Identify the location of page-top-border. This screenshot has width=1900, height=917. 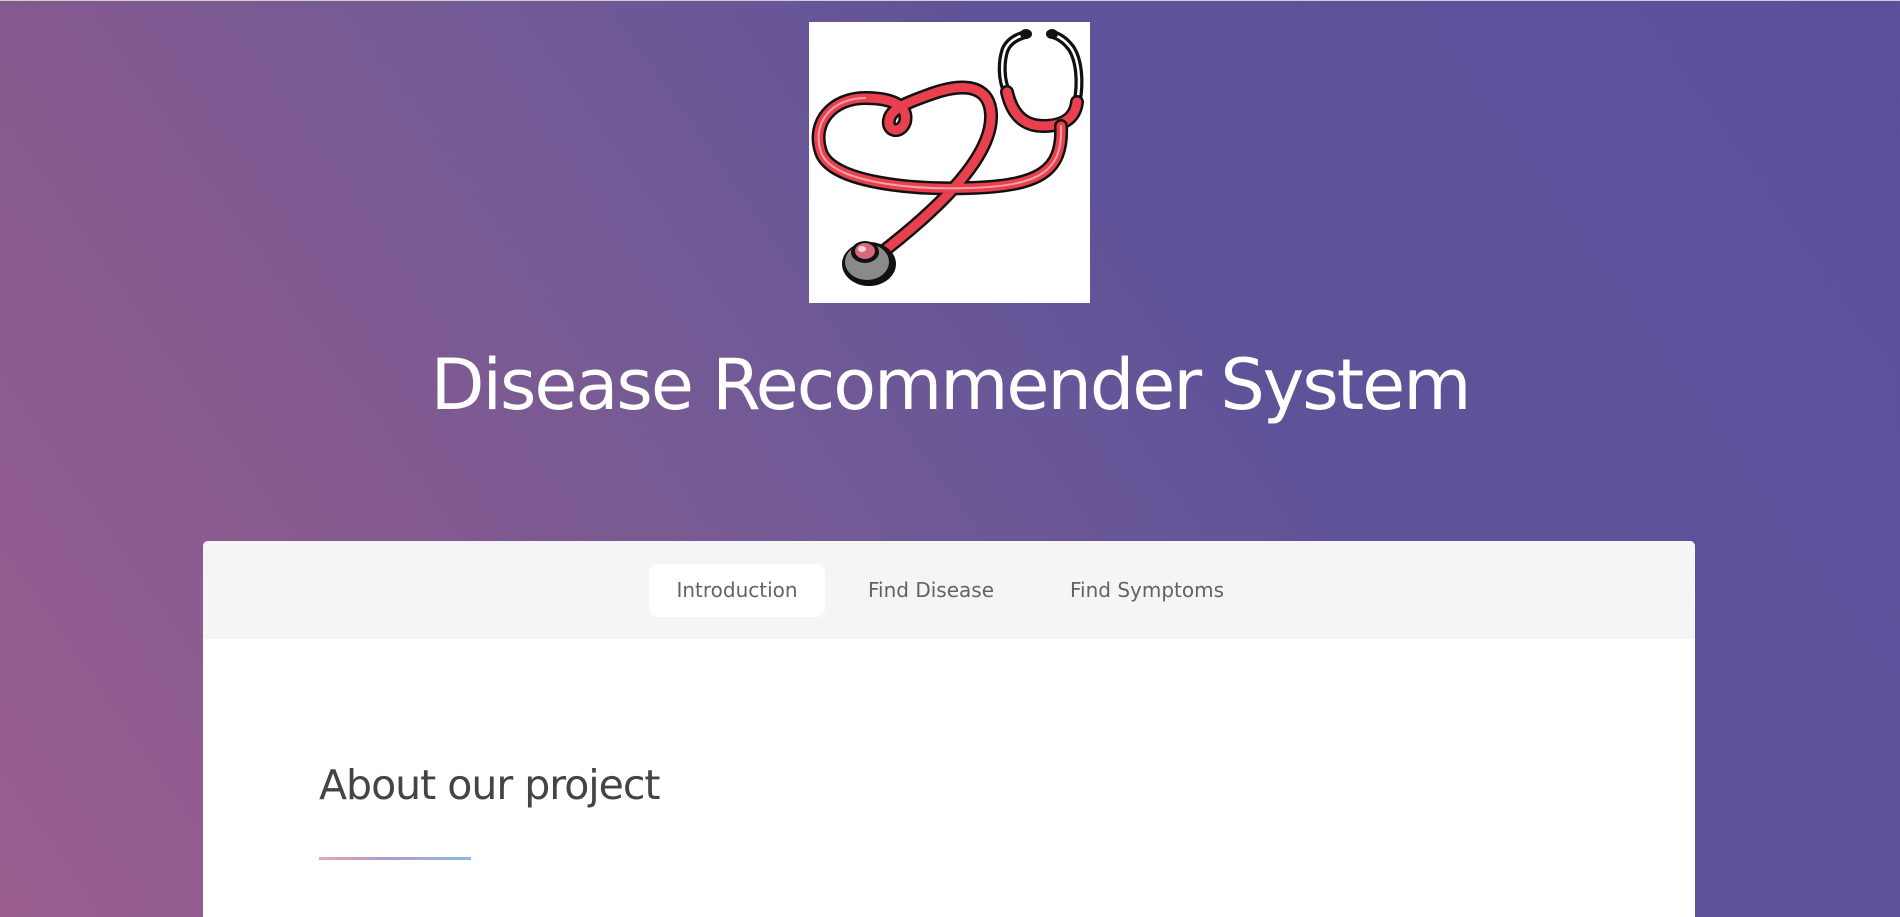
(950, 0).